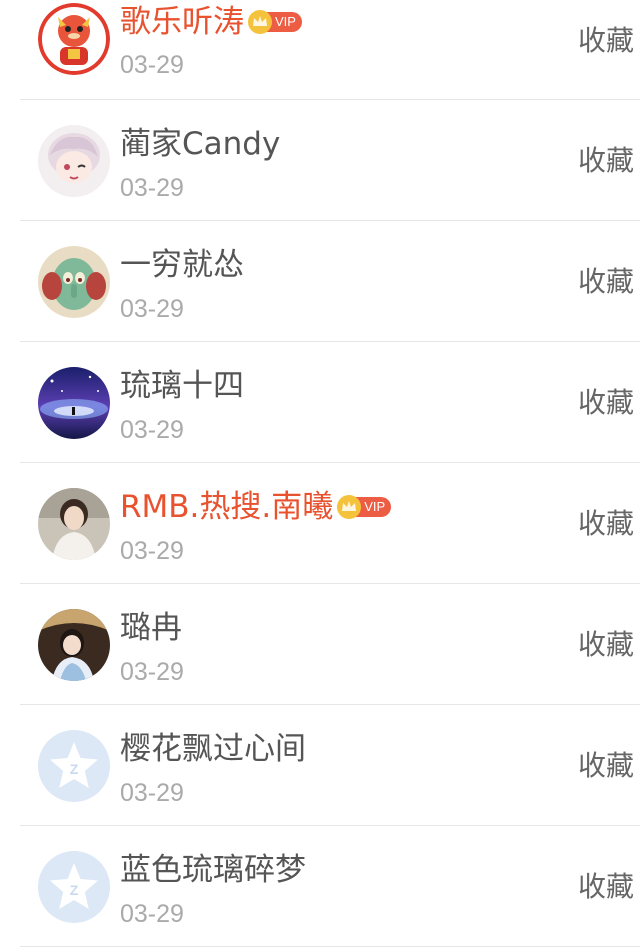 Image resolution: width=640 pixels, height=950 pixels. I want to click on user-name-text: 蓝色琉璃碎梦, so click(213, 870).